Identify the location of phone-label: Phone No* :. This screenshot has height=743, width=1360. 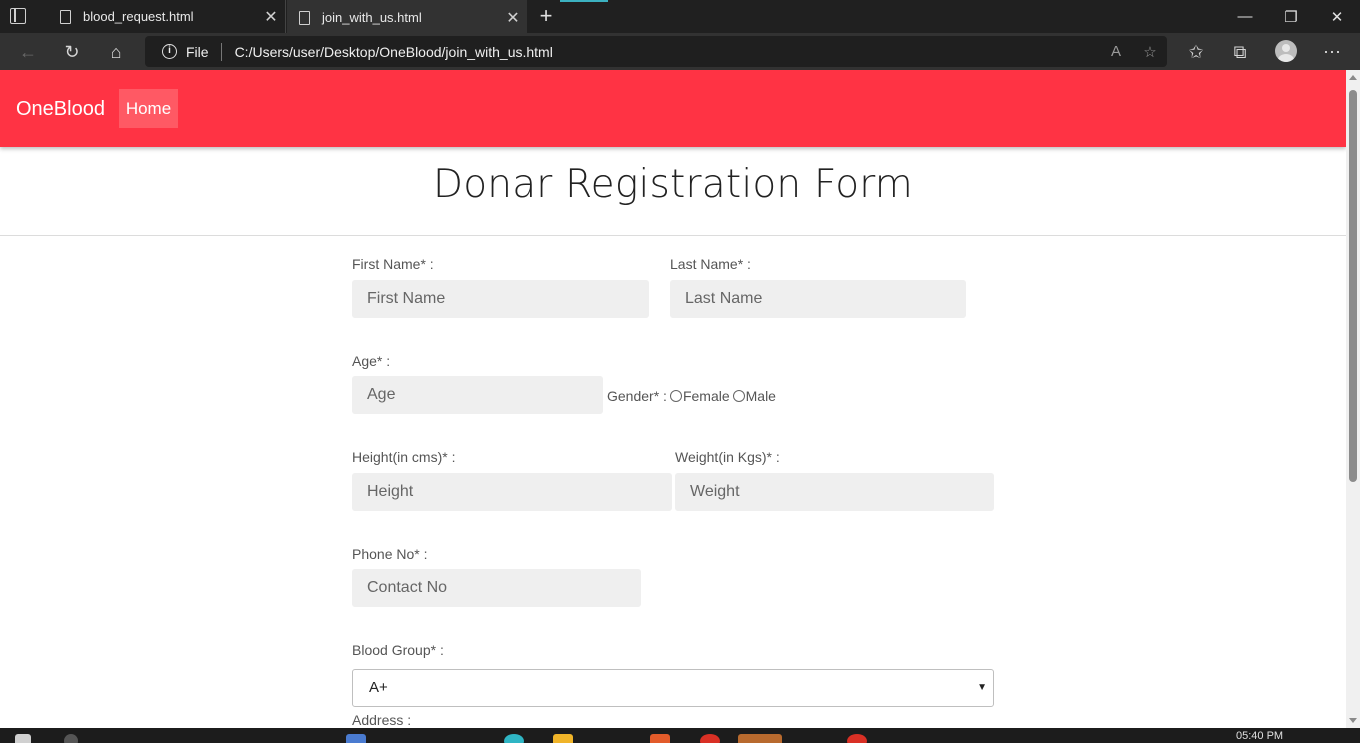
(390, 554).